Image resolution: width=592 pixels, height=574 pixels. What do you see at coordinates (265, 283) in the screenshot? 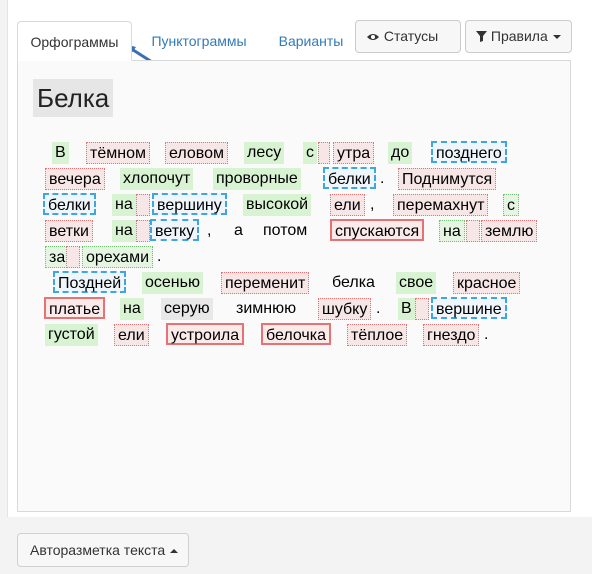
I see `word: переменит` at bounding box center [265, 283].